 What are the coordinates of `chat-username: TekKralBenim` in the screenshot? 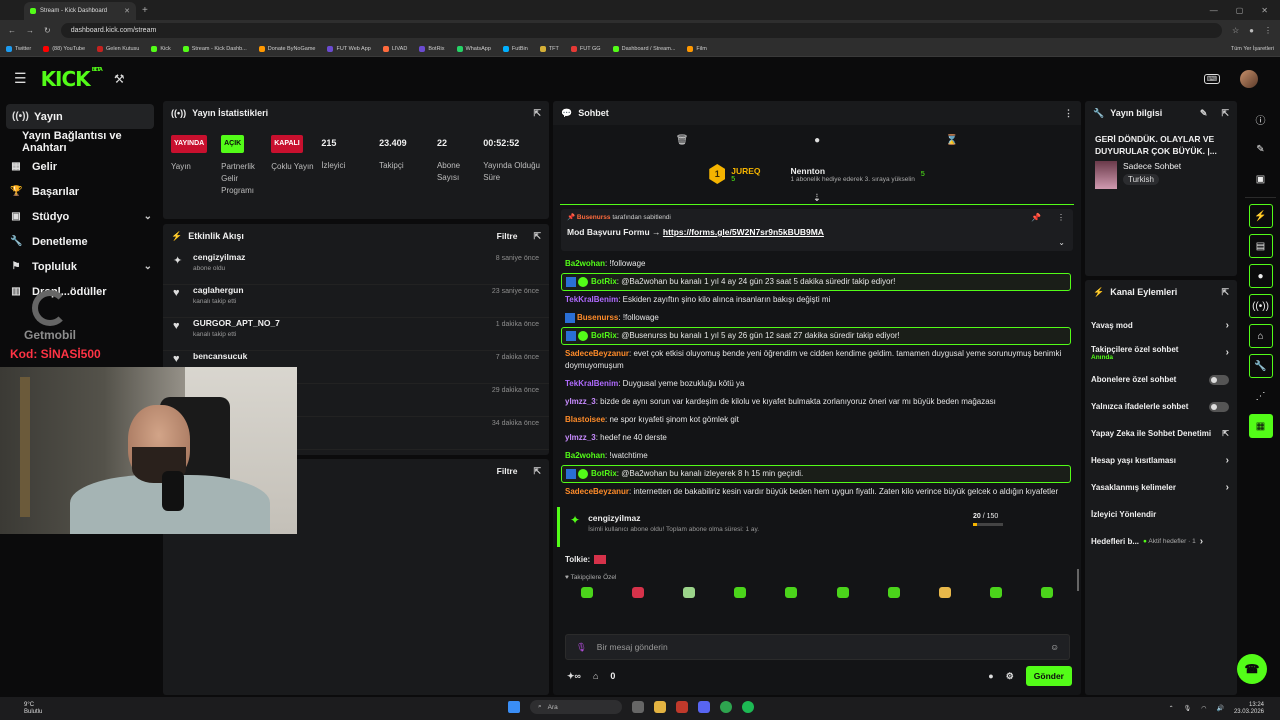 It's located at (591, 299).